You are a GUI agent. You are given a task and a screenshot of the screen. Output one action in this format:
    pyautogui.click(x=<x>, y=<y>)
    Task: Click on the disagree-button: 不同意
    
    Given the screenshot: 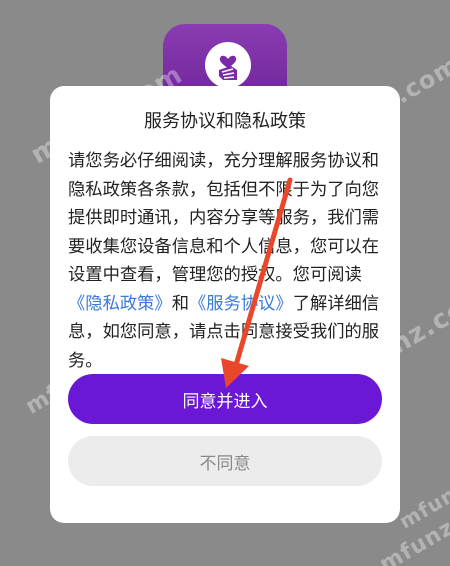 What is the action you would take?
    pyautogui.click(x=225, y=461)
    